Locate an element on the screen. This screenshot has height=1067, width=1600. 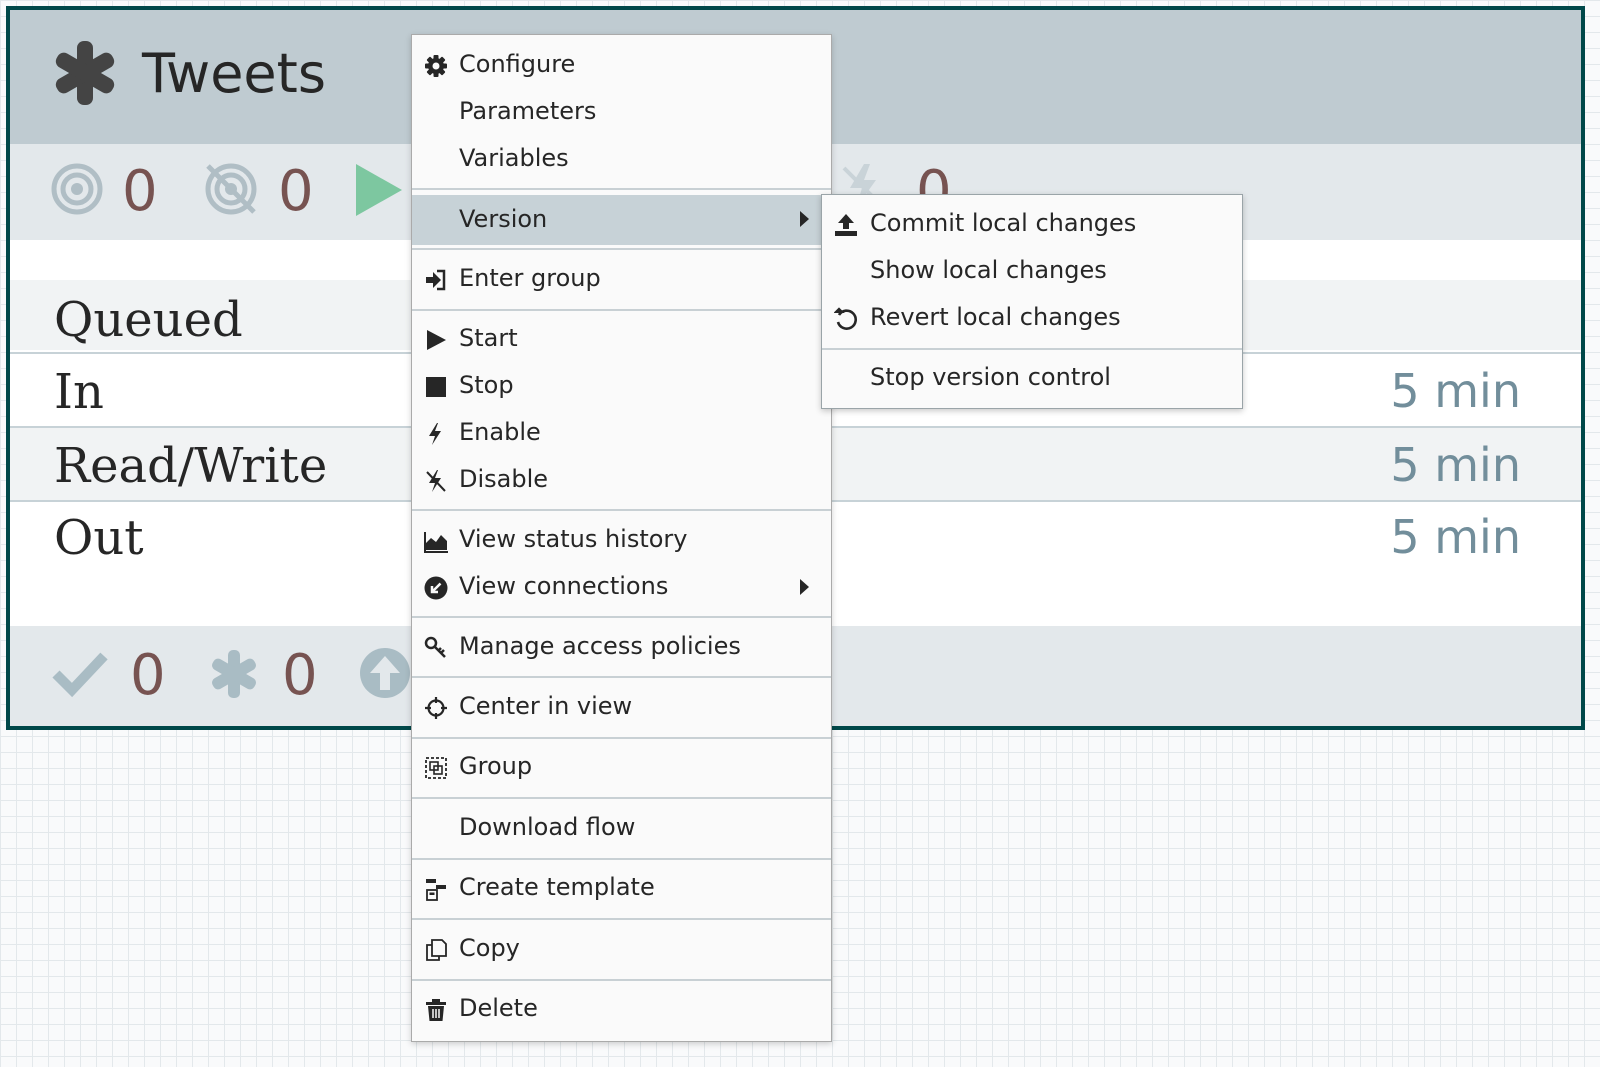
in-time: 5 min is located at coordinates (1455, 391).